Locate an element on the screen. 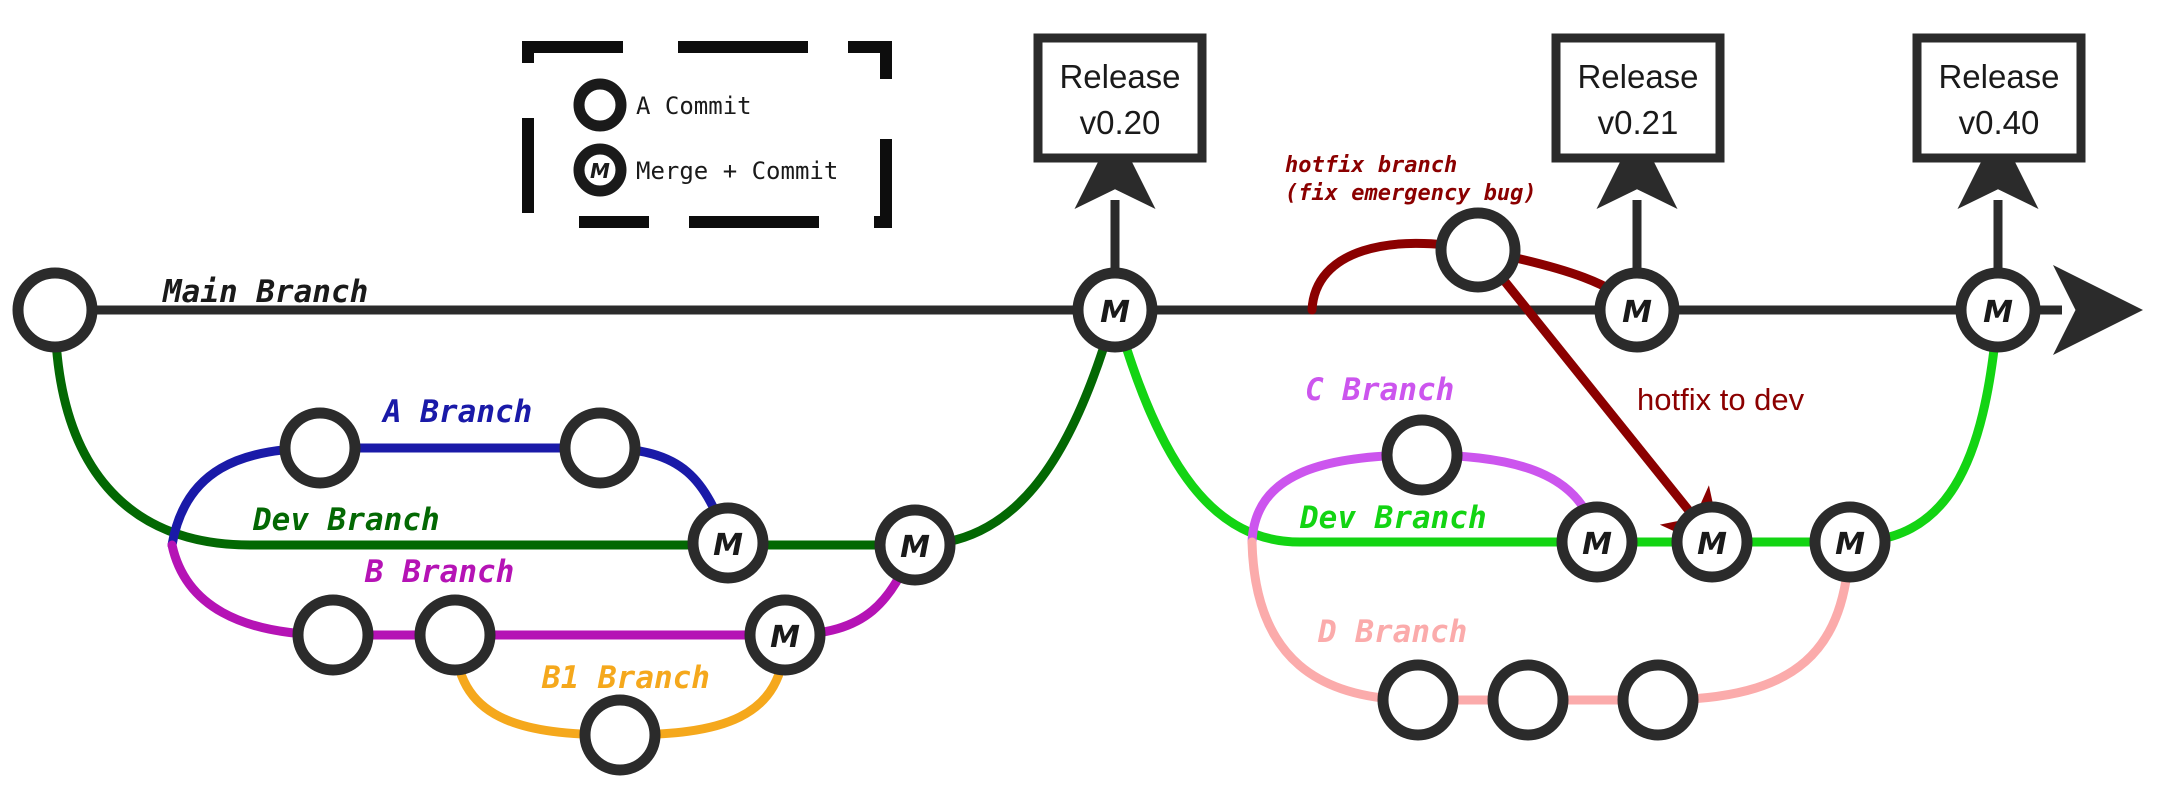  release-v040-title: Release is located at coordinates (1998, 76).